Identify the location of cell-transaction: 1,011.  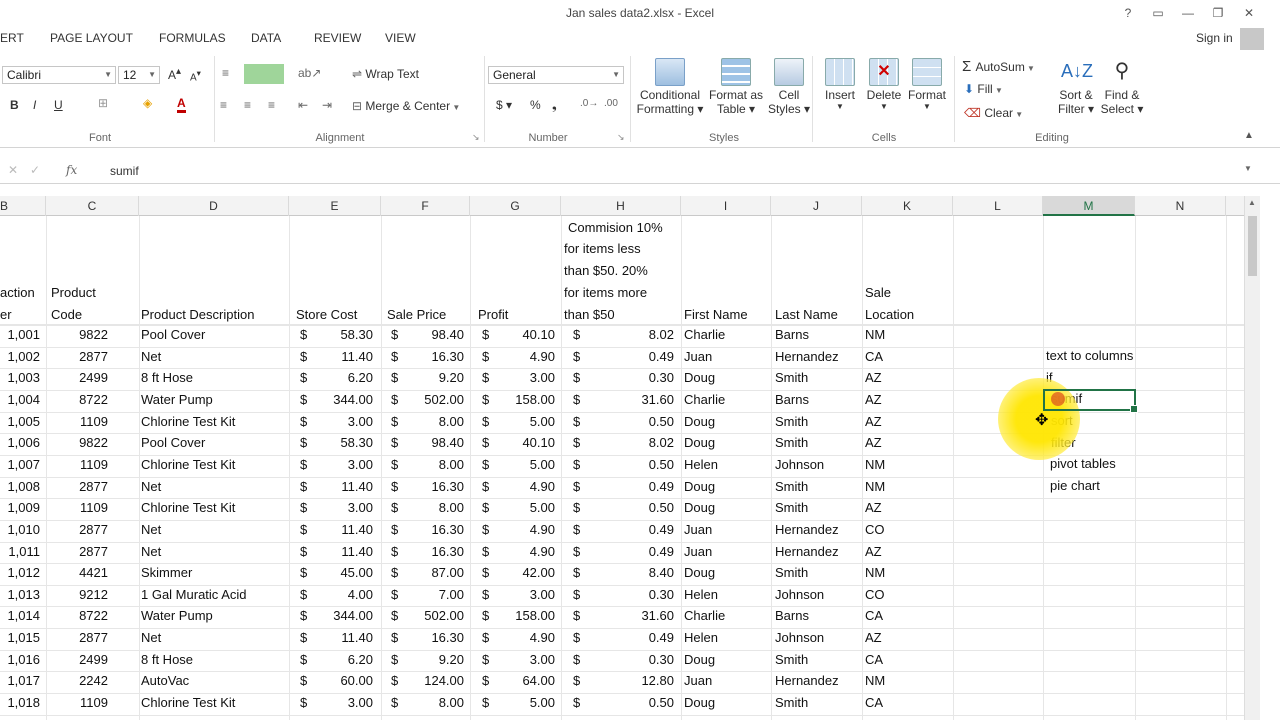
(20, 552).